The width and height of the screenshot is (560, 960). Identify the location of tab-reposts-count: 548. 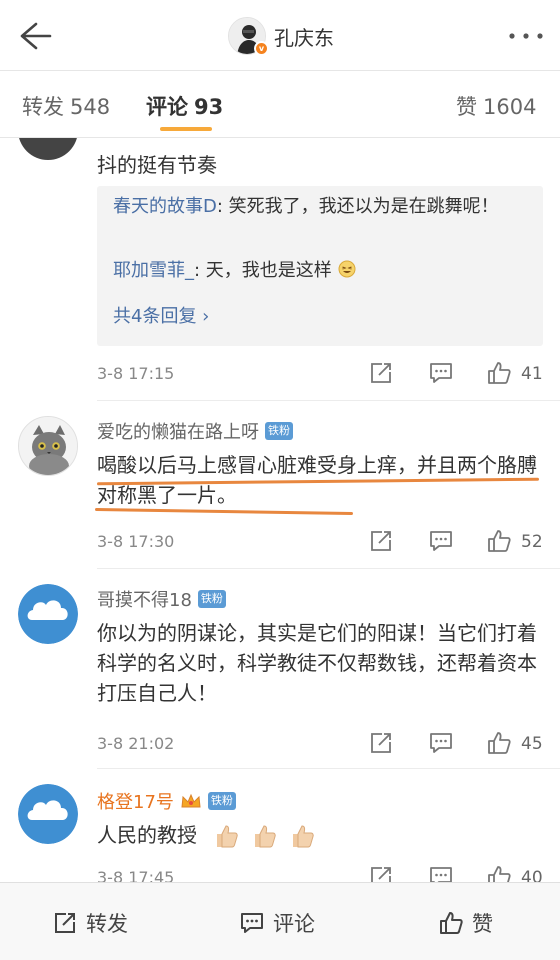
(90, 107).